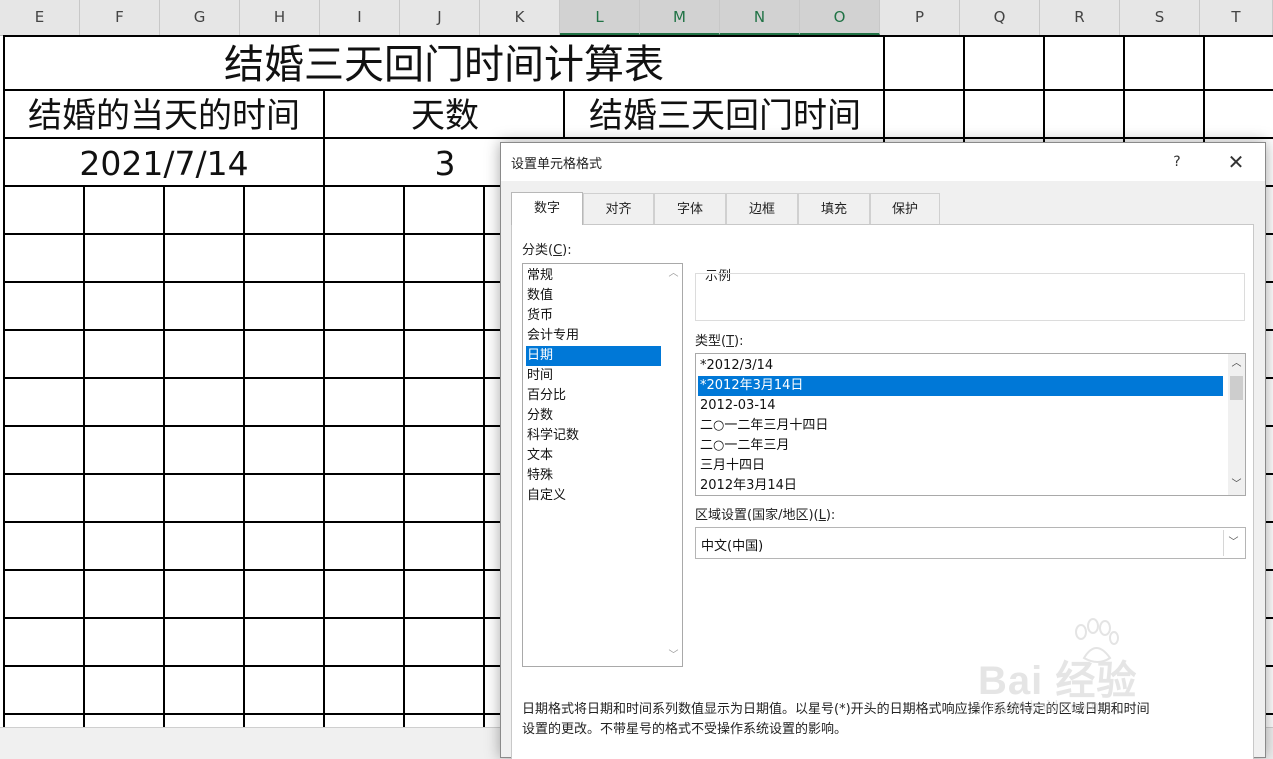 This screenshot has height=759, width=1273. What do you see at coordinates (445, 114) in the screenshot?
I see `days-header-cell: 天数` at bounding box center [445, 114].